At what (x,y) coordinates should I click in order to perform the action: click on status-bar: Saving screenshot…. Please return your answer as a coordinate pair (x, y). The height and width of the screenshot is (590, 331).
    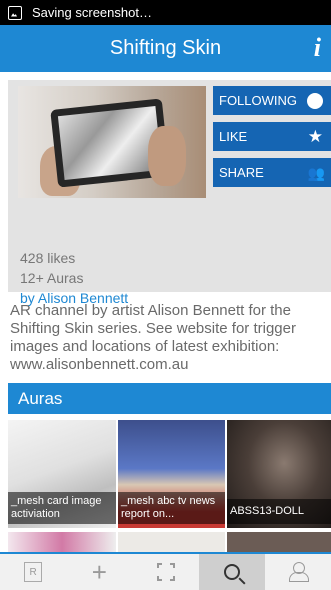
    Looking at the image, I should click on (165, 12).